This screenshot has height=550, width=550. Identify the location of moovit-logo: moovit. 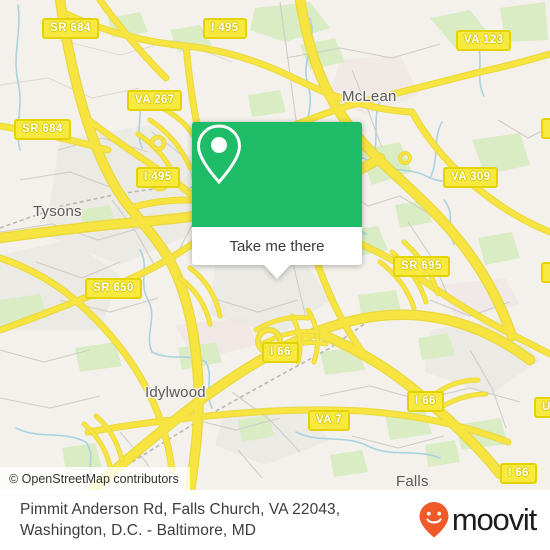
(477, 520).